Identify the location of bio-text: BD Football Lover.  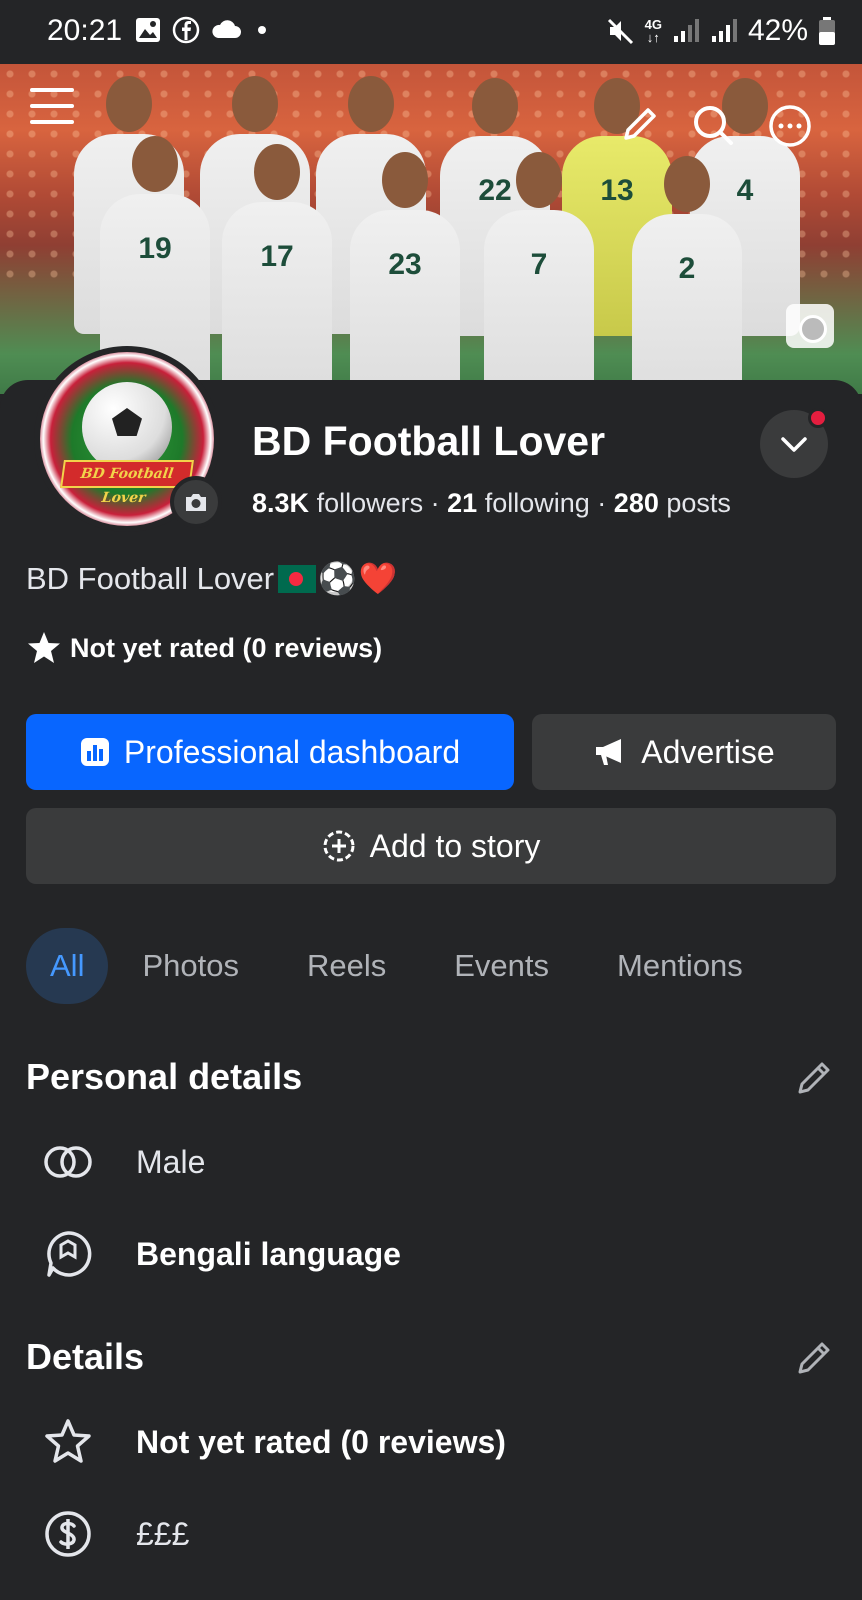
(150, 578).